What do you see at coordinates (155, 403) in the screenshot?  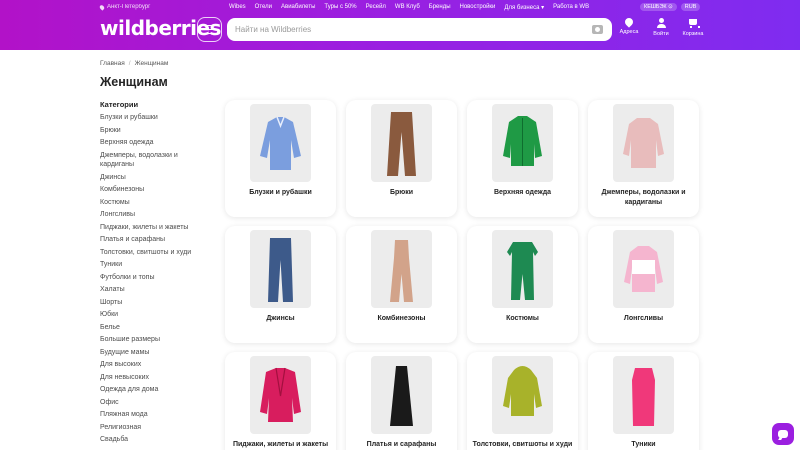 I see `sidebar-item: Офис` at bounding box center [155, 403].